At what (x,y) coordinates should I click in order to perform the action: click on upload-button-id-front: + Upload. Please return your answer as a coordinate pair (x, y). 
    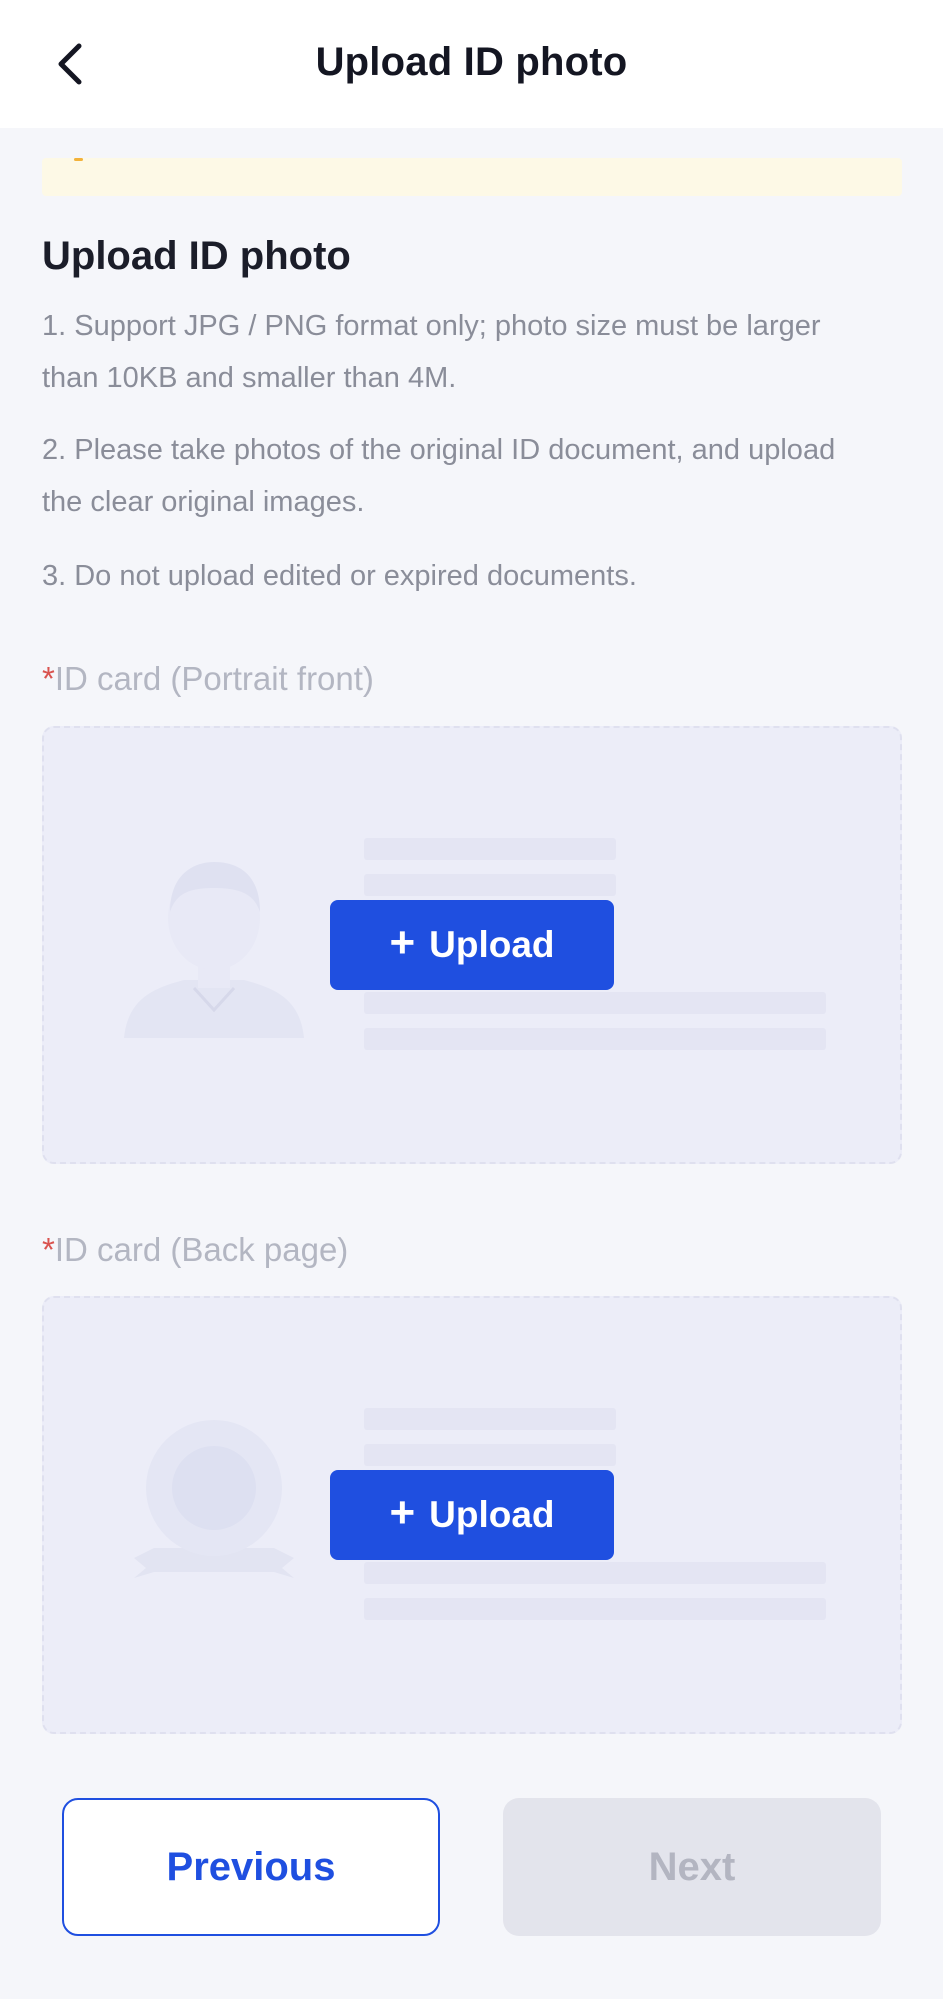
    Looking at the image, I should click on (472, 945).